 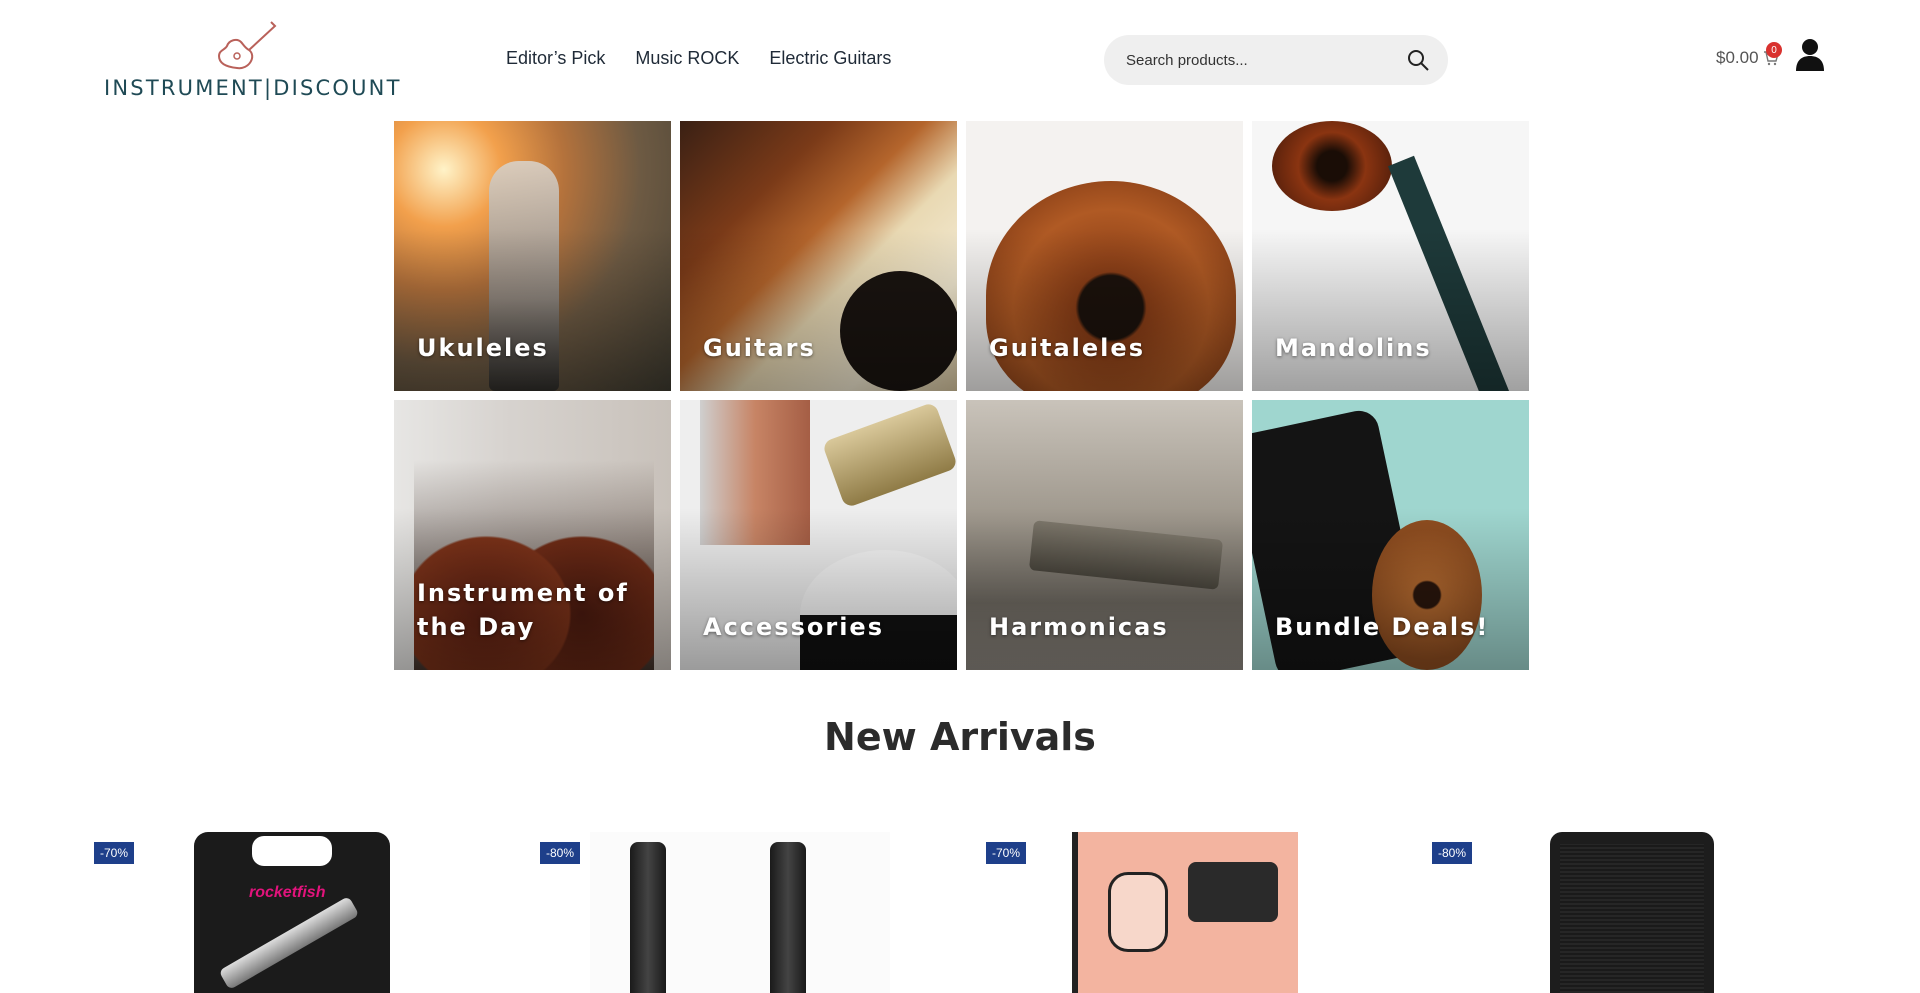 What do you see at coordinates (1353, 348) in the screenshot?
I see `category-label: Mandolins` at bounding box center [1353, 348].